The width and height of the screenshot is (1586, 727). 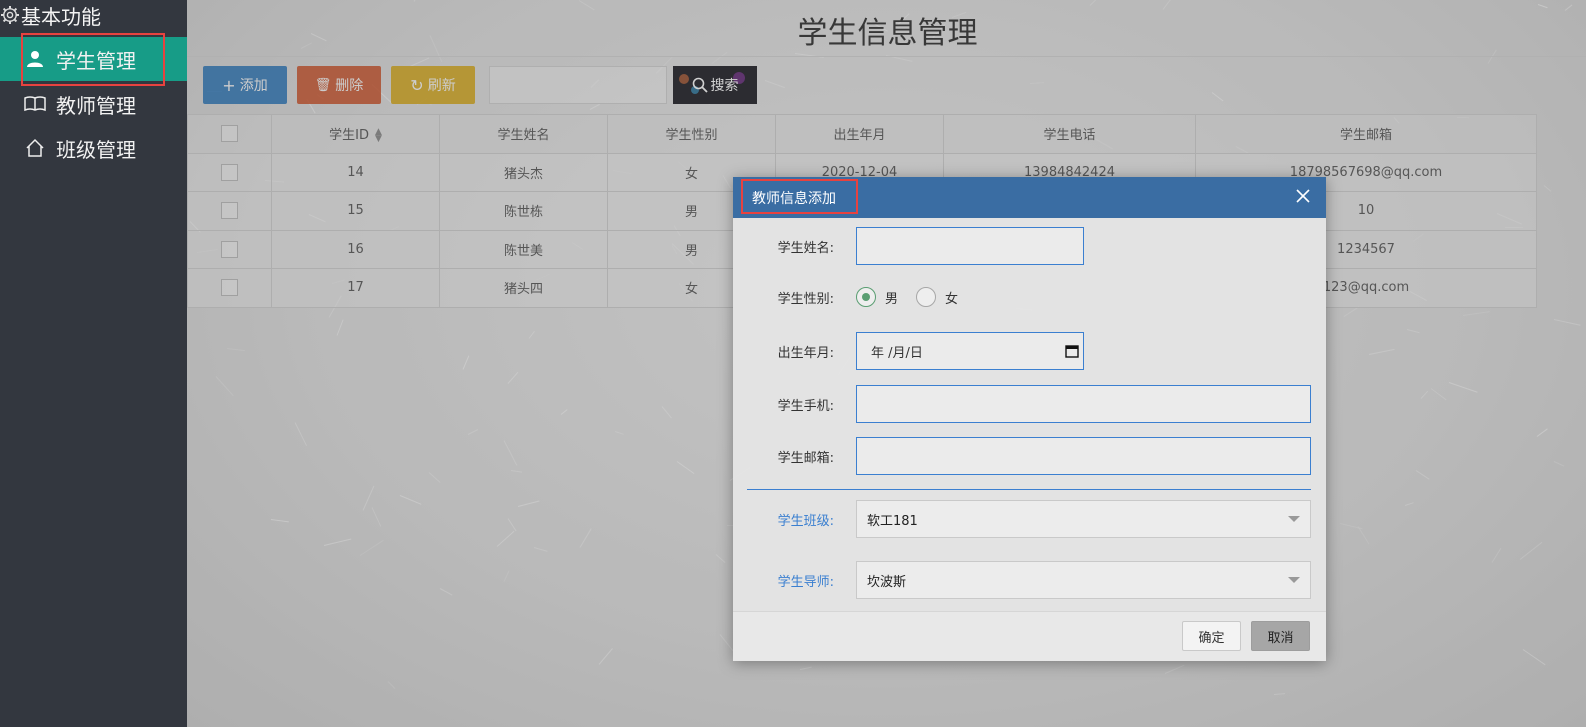 What do you see at coordinates (1029, 489) in the screenshot?
I see `form-divider` at bounding box center [1029, 489].